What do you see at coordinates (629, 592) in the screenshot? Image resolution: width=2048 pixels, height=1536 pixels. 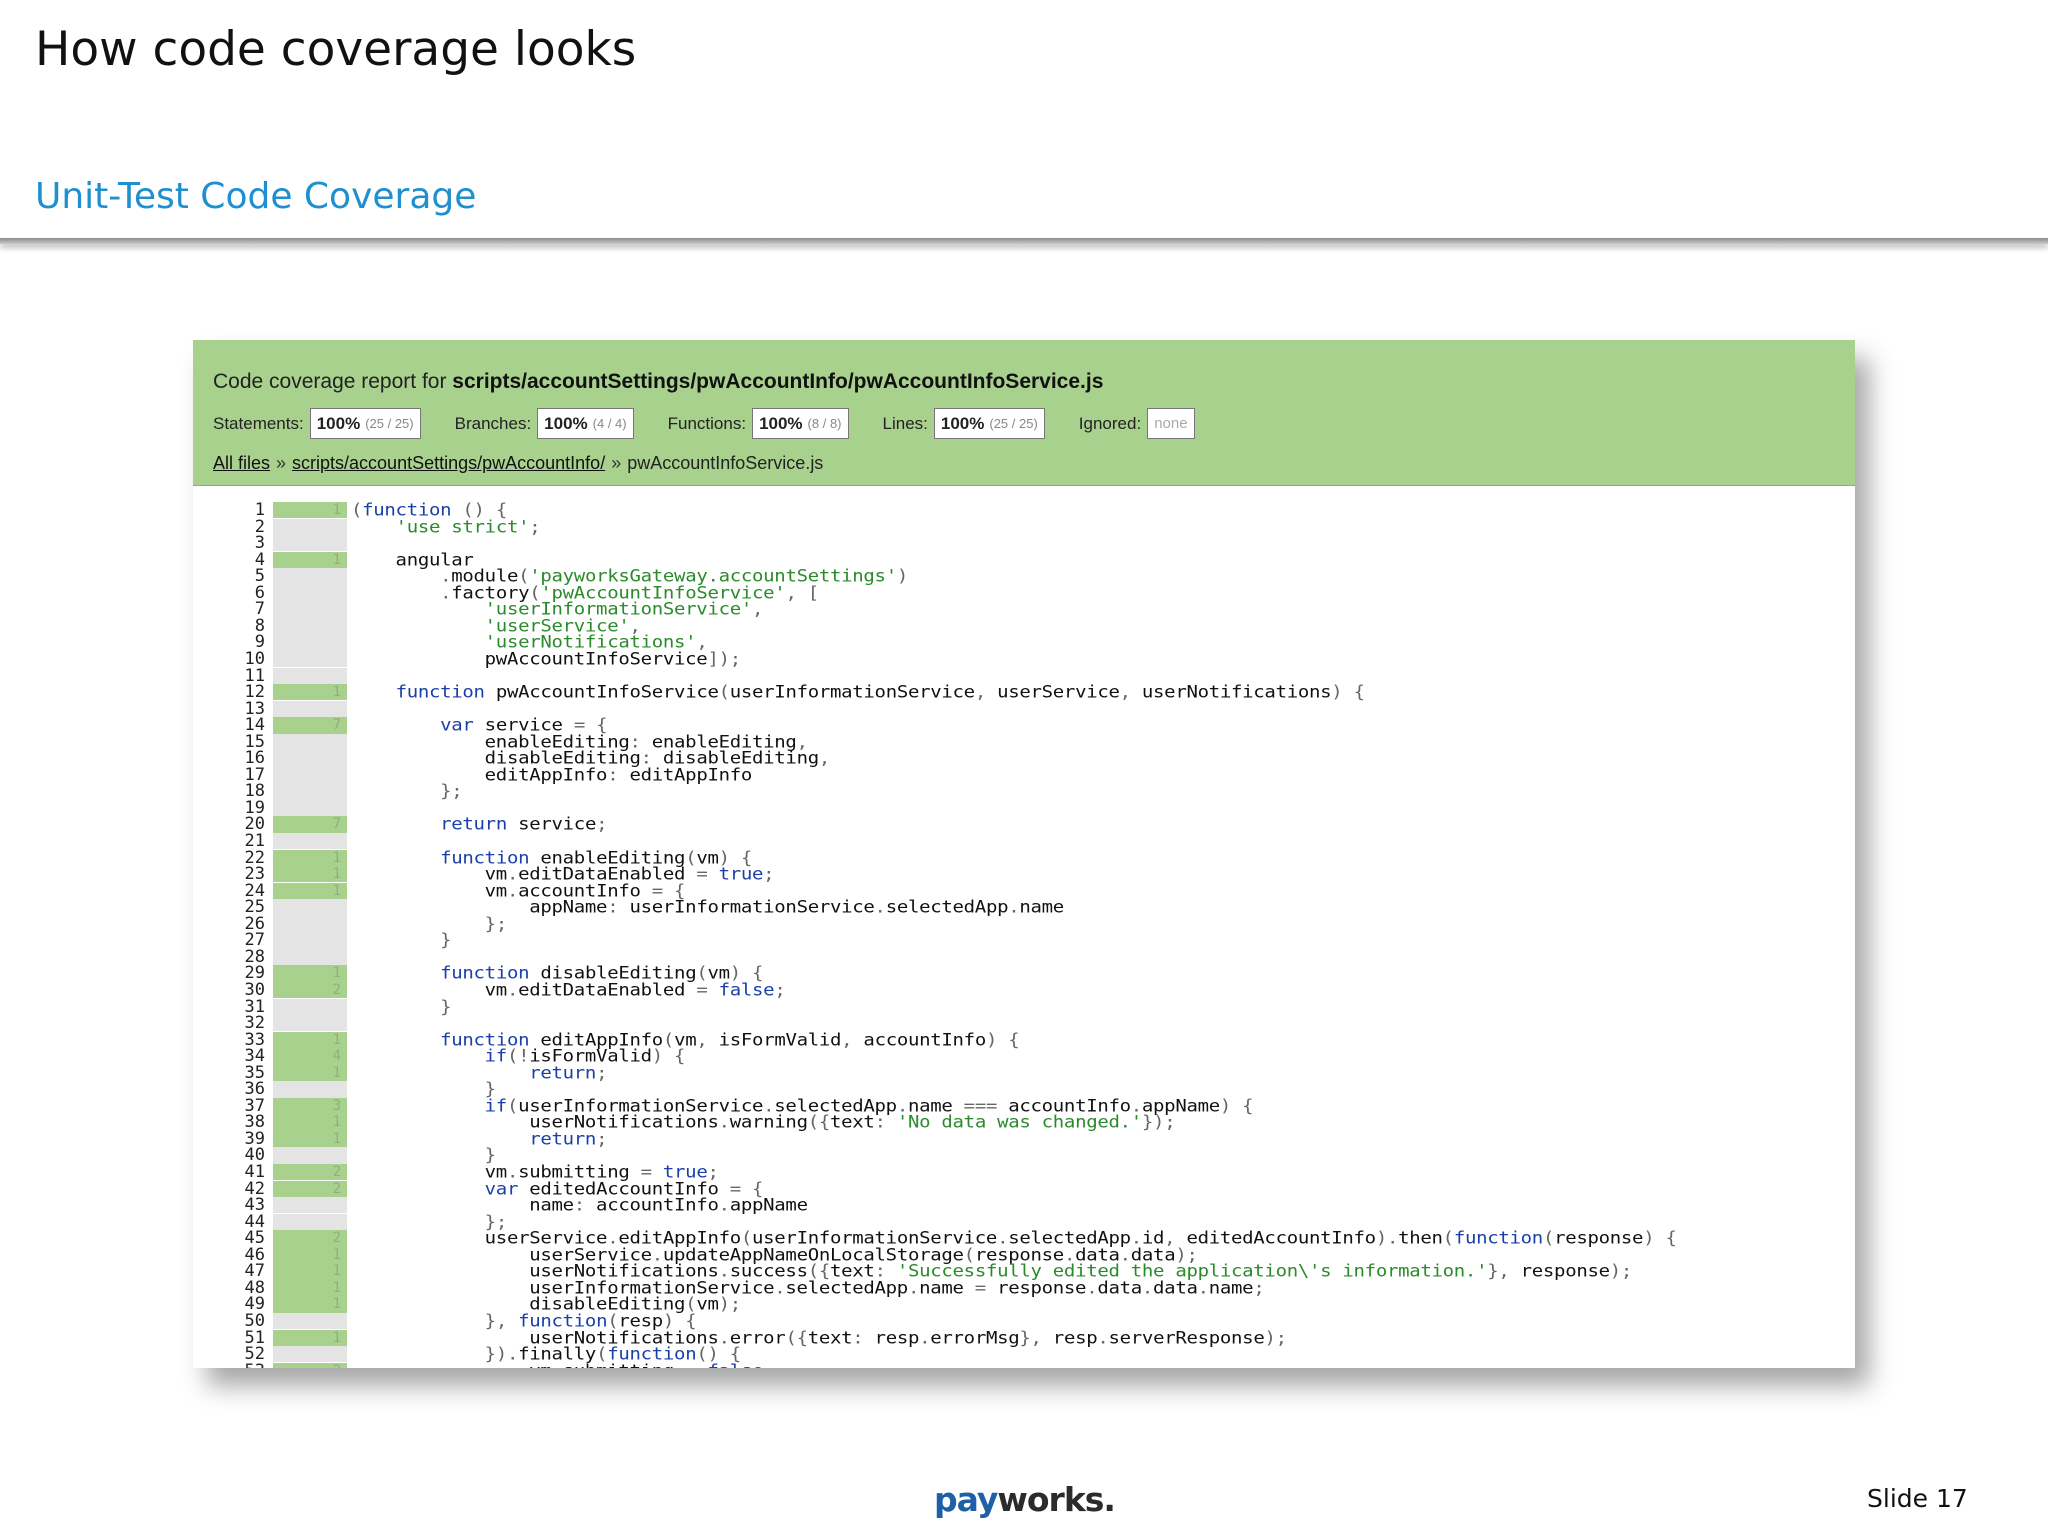 I see `code-text: .factory('pwAccountInfoService', [` at bounding box center [629, 592].